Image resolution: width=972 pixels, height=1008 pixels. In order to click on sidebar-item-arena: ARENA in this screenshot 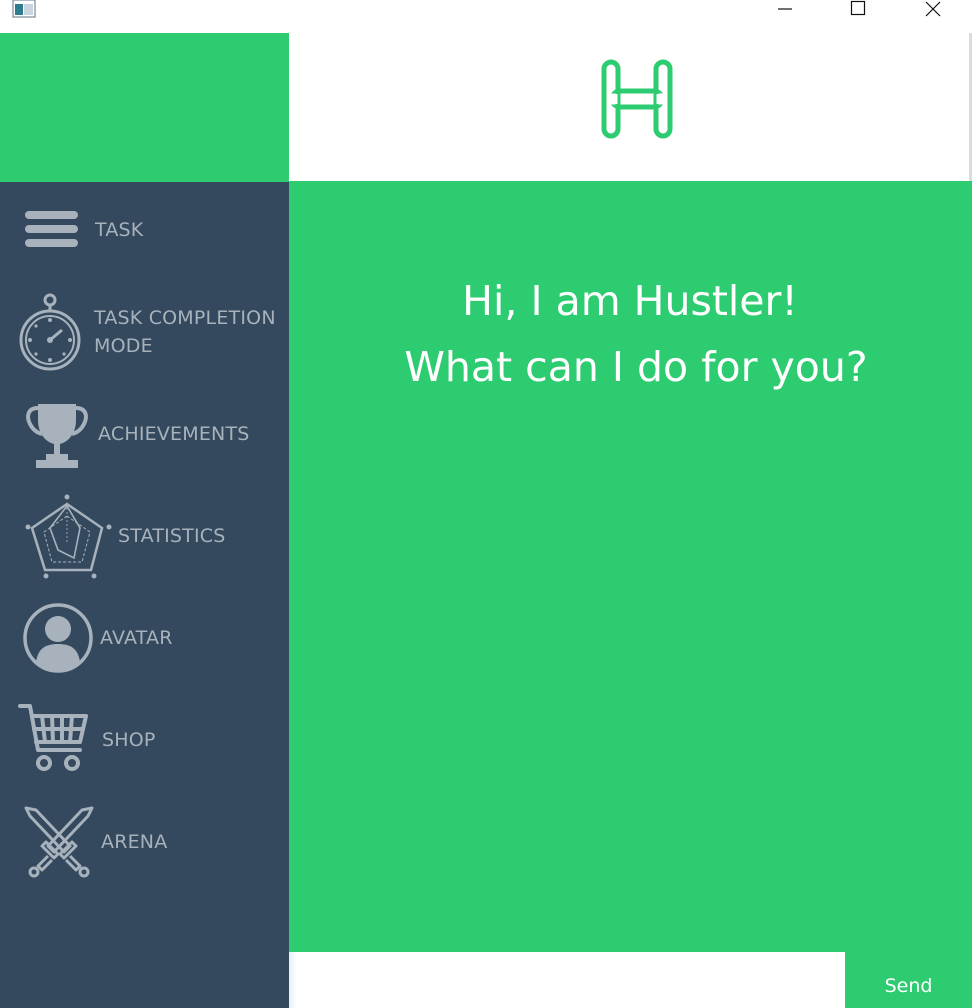, I will do `click(144, 841)`.